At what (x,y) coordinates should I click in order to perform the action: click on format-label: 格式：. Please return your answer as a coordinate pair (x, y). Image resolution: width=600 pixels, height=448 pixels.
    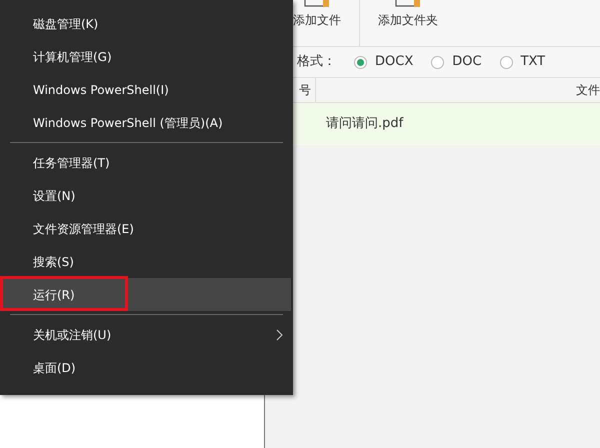
    Looking at the image, I should click on (316, 62).